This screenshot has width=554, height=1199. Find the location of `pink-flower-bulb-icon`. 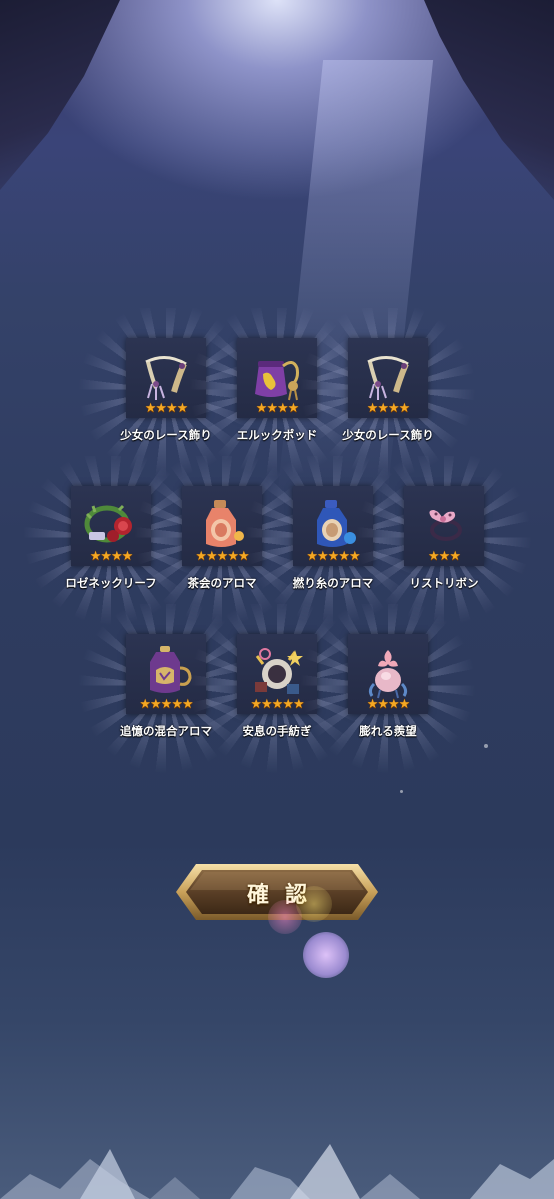

pink-flower-bulb-icon is located at coordinates (388, 674).